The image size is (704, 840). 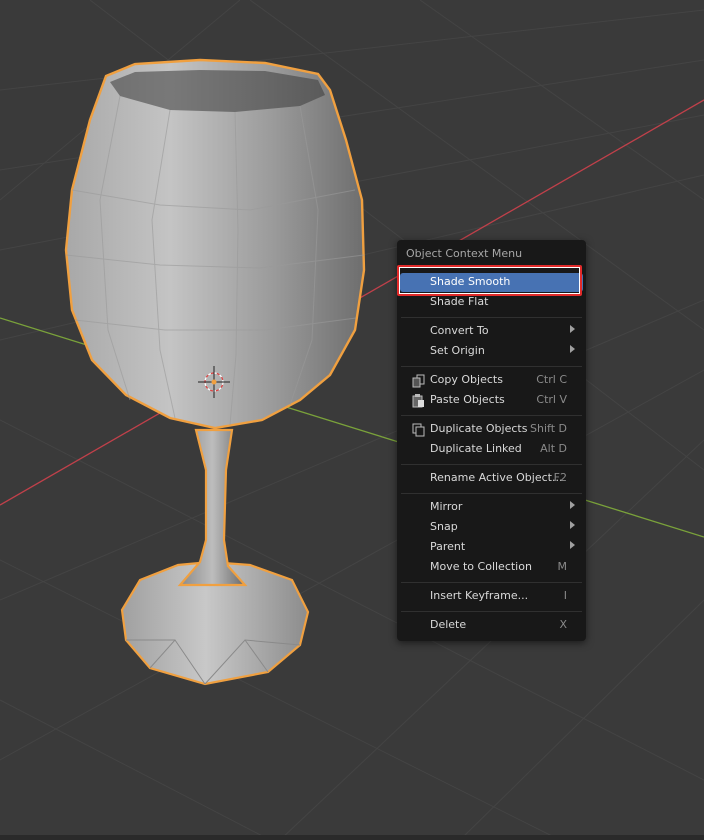 I want to click on menu-item-shortcut: Shift D, so click(x=548, y=428).